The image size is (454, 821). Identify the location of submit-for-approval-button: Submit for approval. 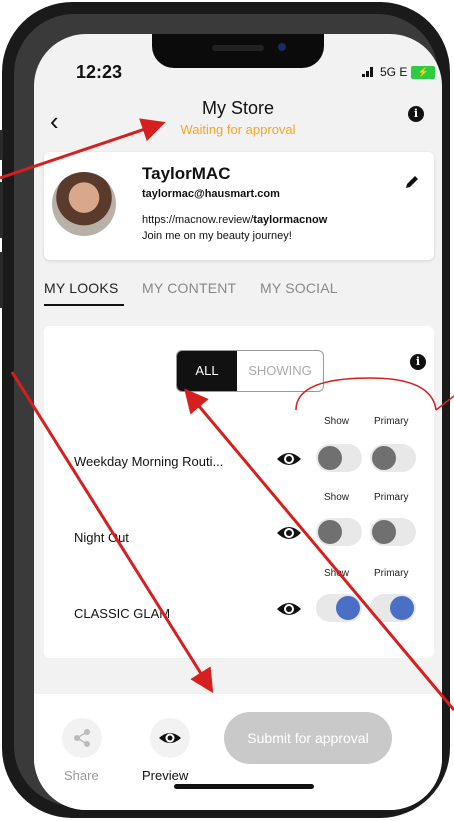
(308, 738).